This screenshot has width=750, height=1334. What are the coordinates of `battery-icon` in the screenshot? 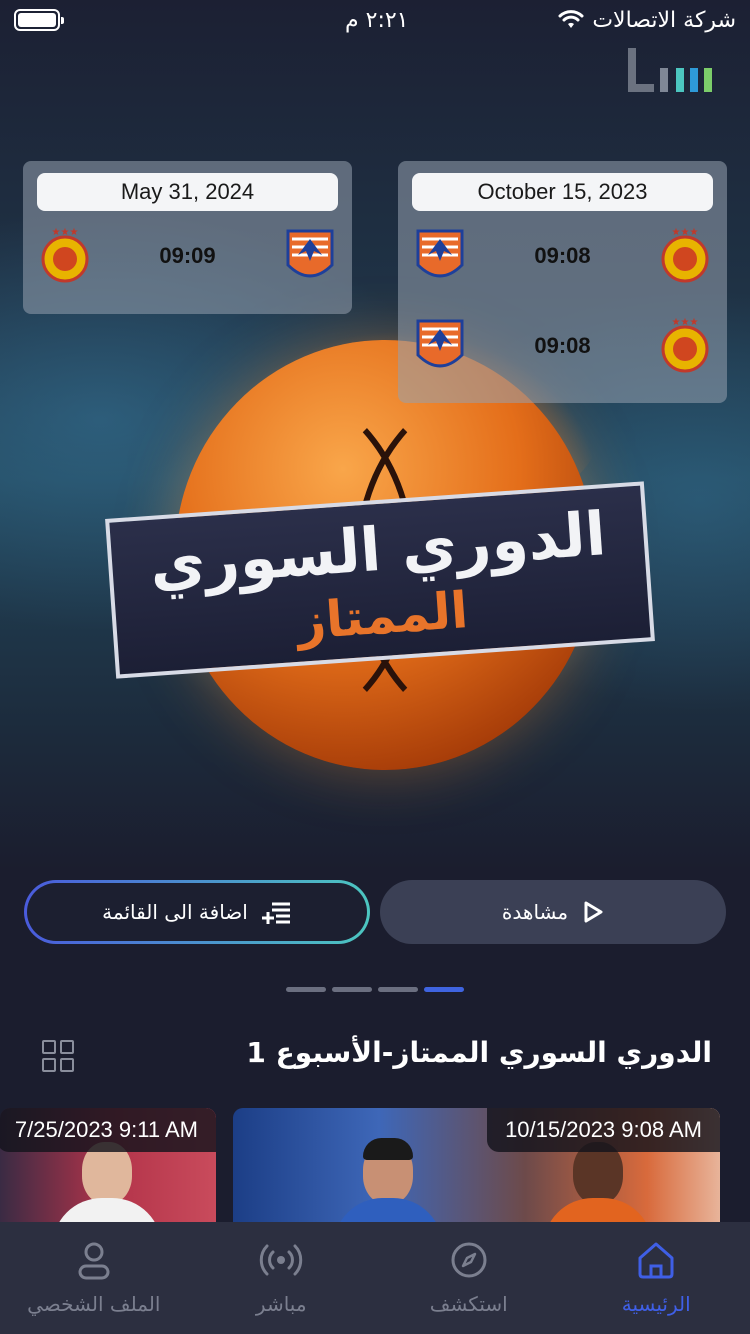 It's located at (39, 20).